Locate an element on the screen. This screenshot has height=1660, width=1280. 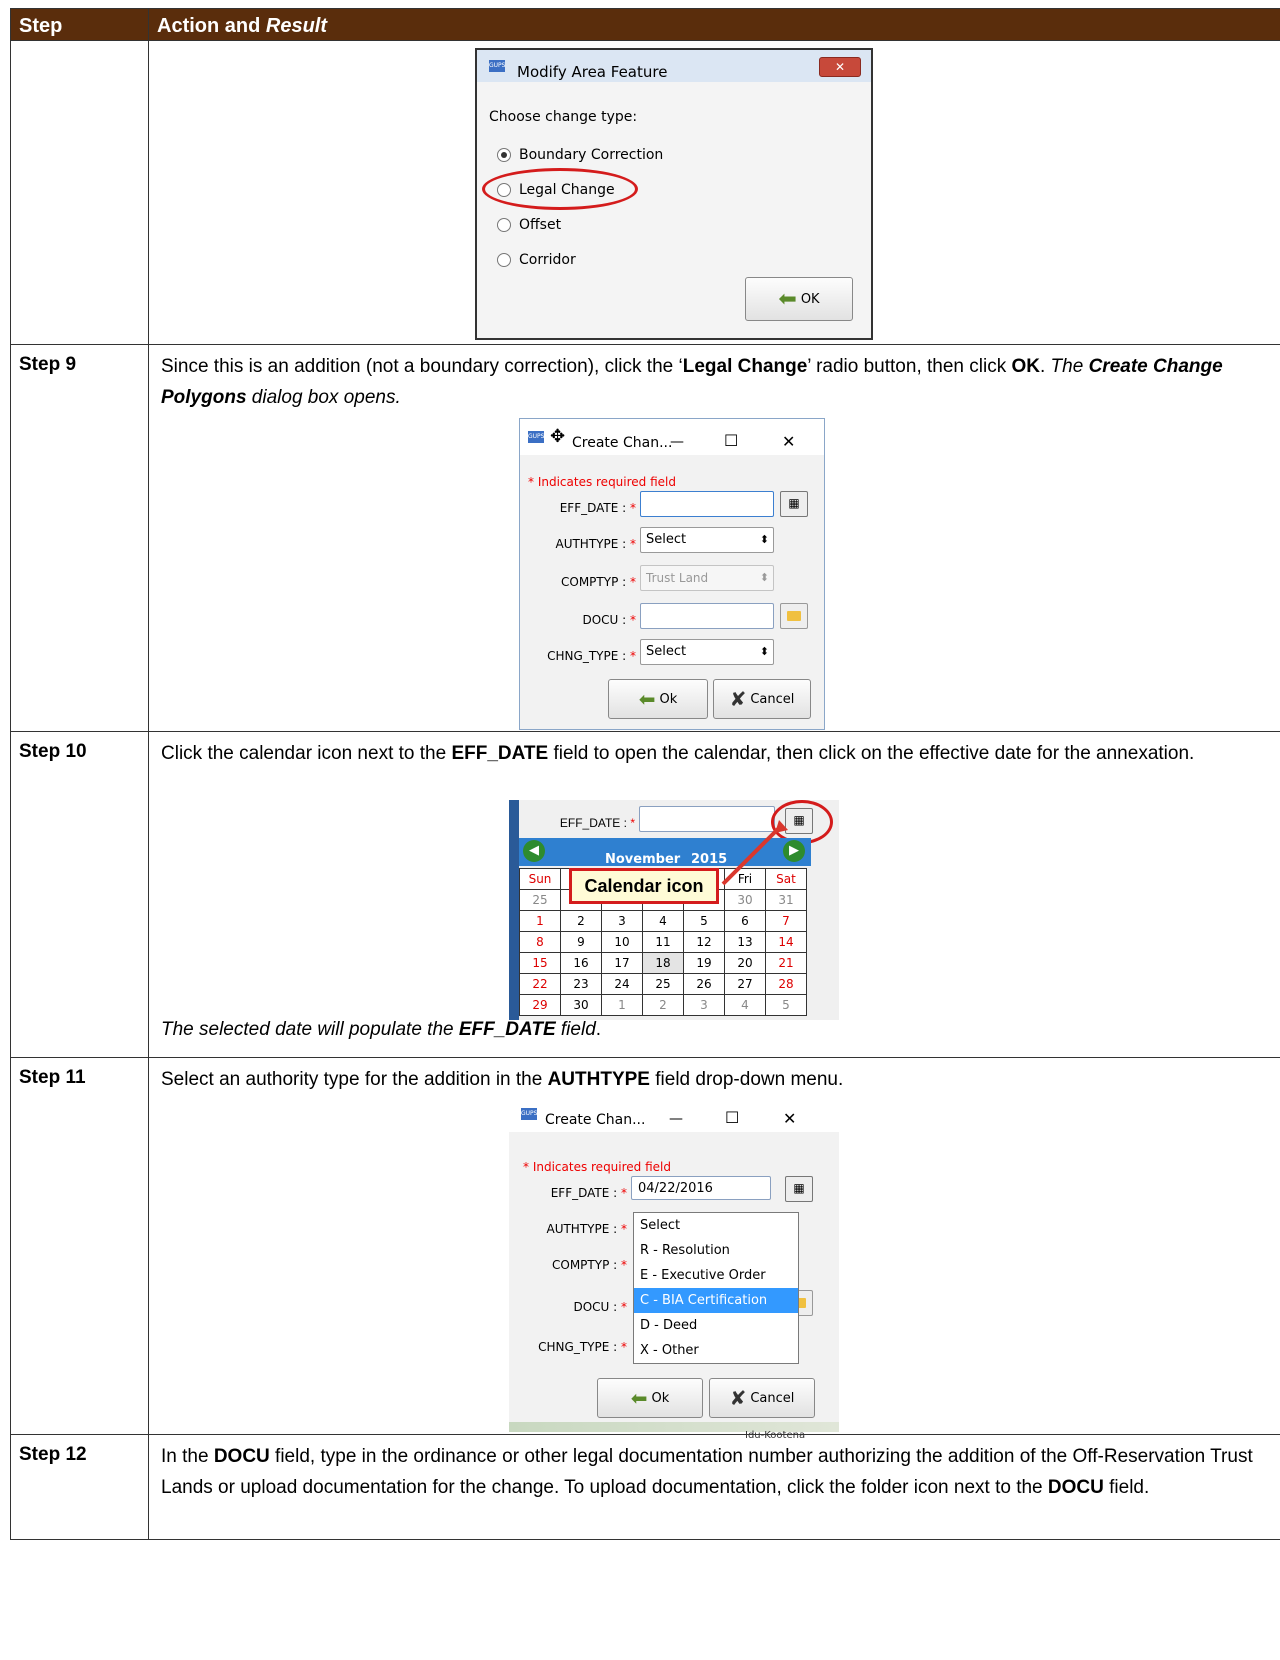
dropdown-option: Select is located at coordinates (716, 1225).